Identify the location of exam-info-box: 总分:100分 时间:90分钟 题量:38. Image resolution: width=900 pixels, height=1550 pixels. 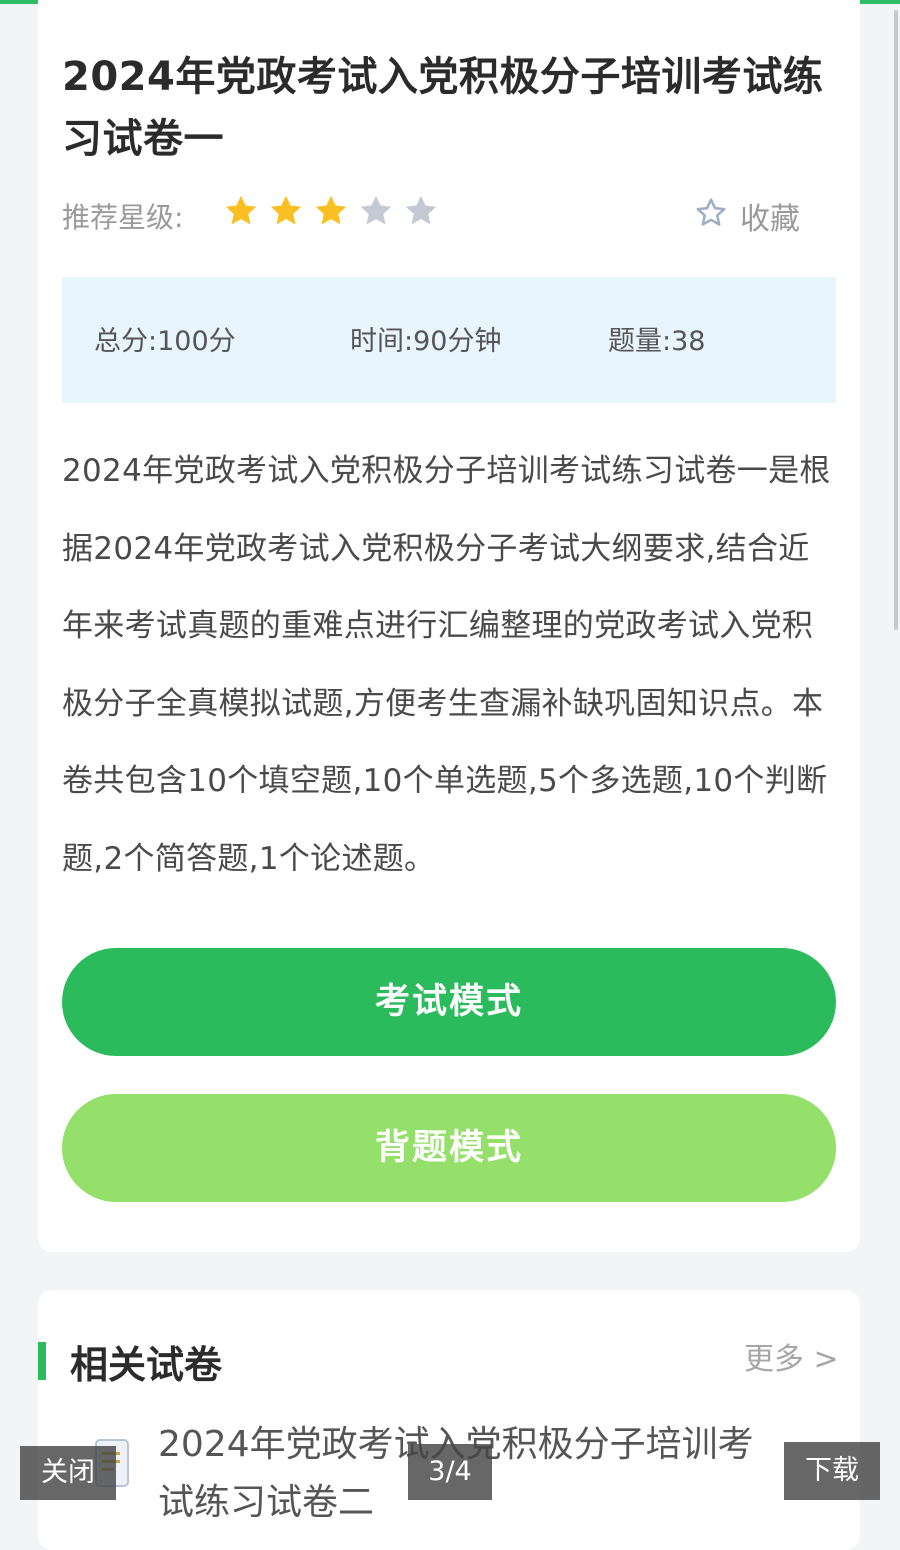
(449, 340).